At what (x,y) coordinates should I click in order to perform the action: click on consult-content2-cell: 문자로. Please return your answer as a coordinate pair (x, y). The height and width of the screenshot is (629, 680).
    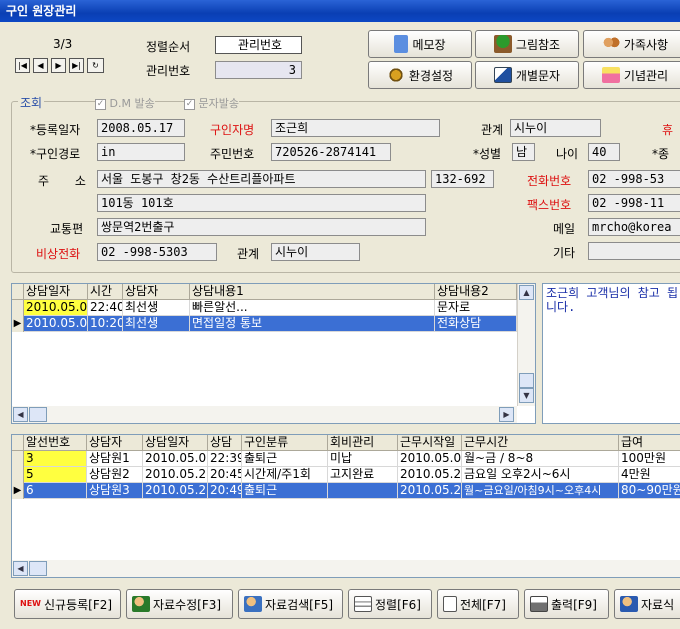
    Looking at the image, I should click on (476, 308).